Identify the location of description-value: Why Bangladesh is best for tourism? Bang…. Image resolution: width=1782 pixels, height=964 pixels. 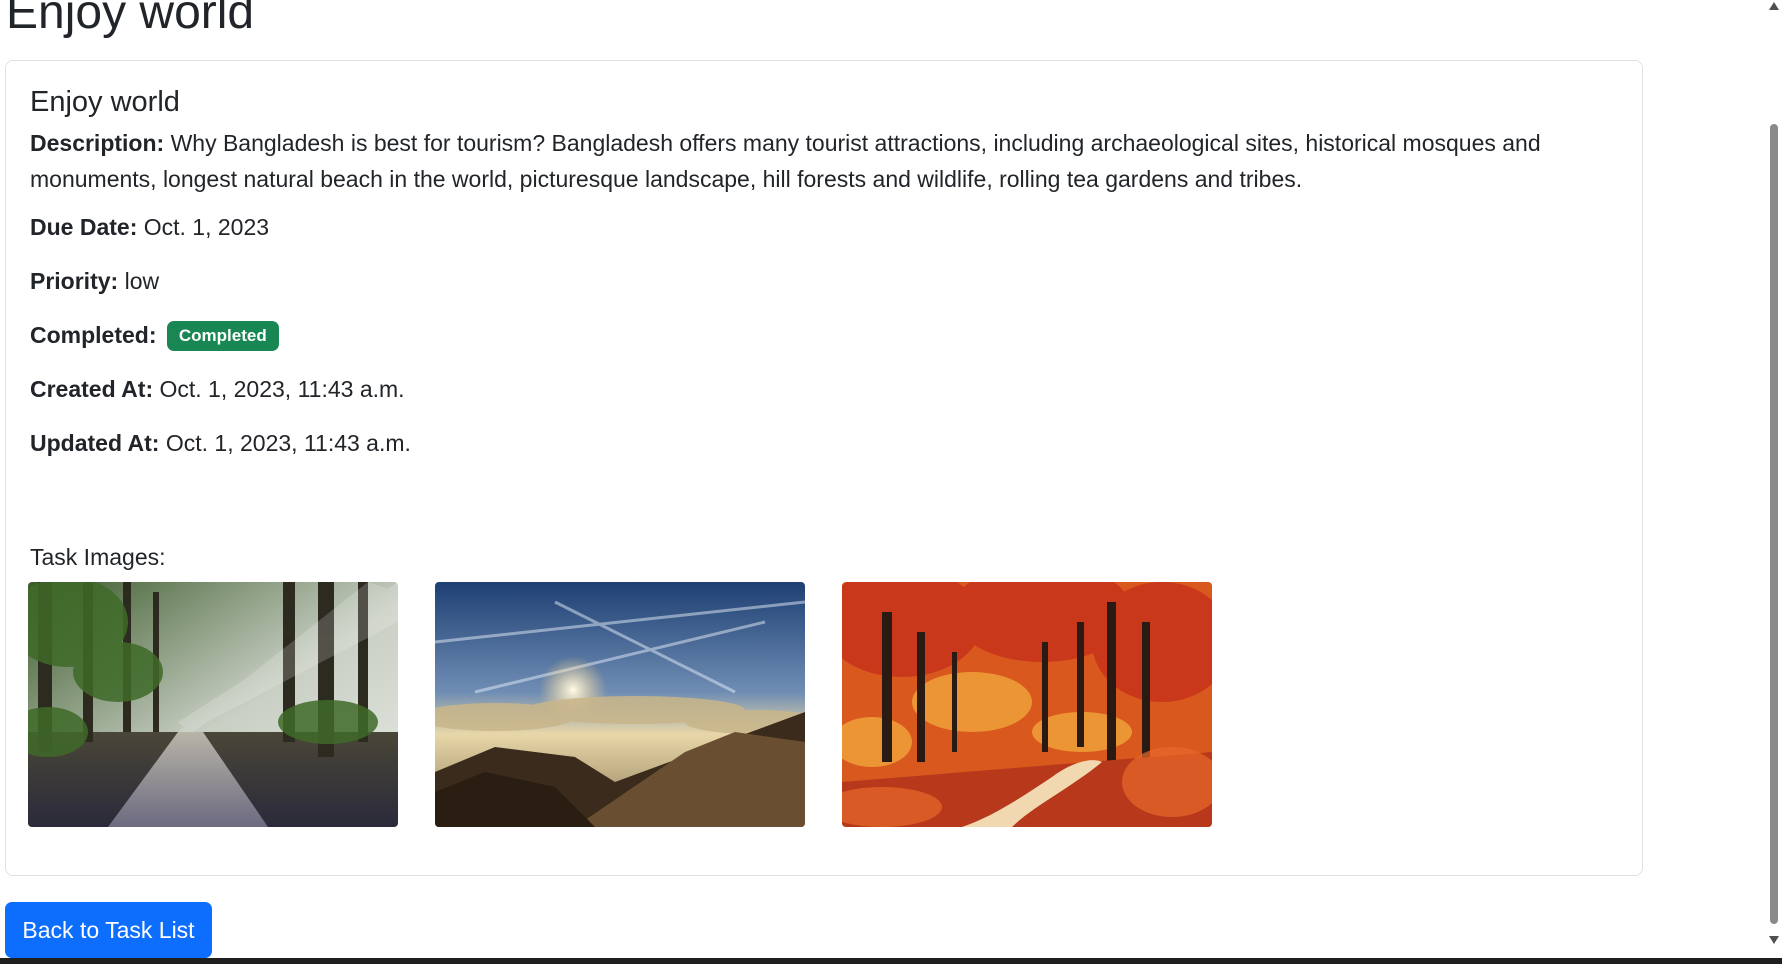
(785, 161).